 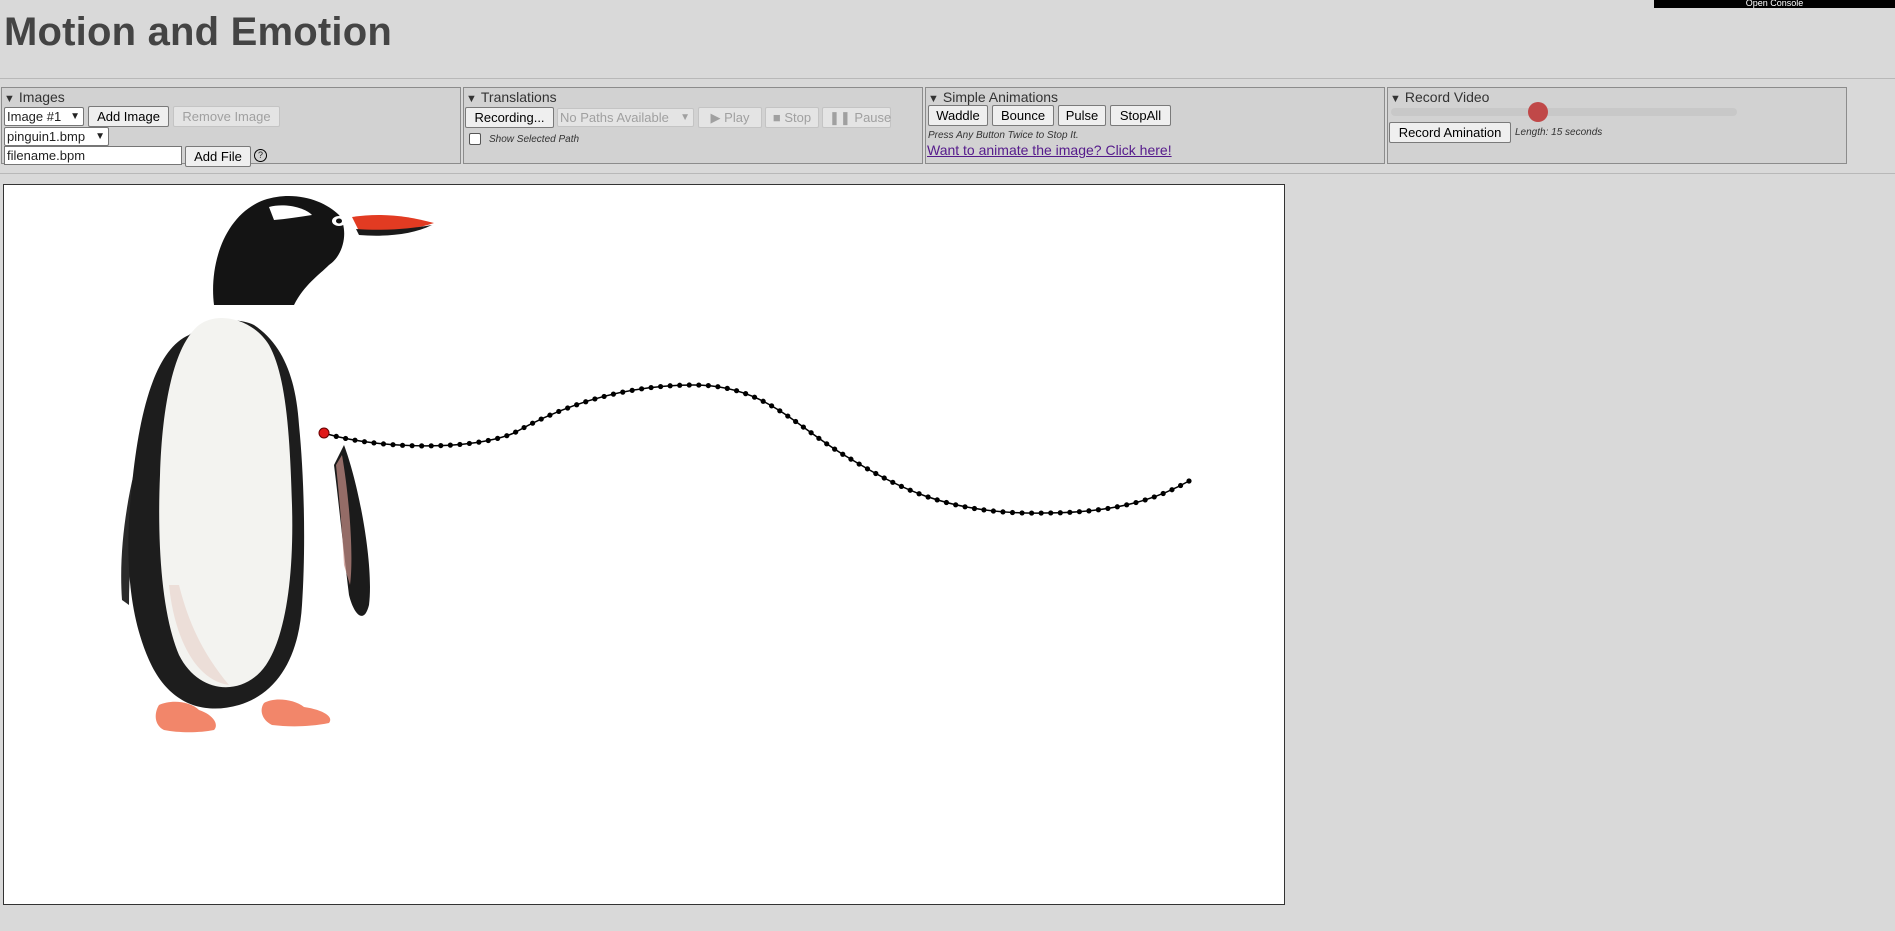 What do you see at coordinates (218, 156) in the screenshot?
I see `add-file-button: Add File` at bounding box center [218, 156].